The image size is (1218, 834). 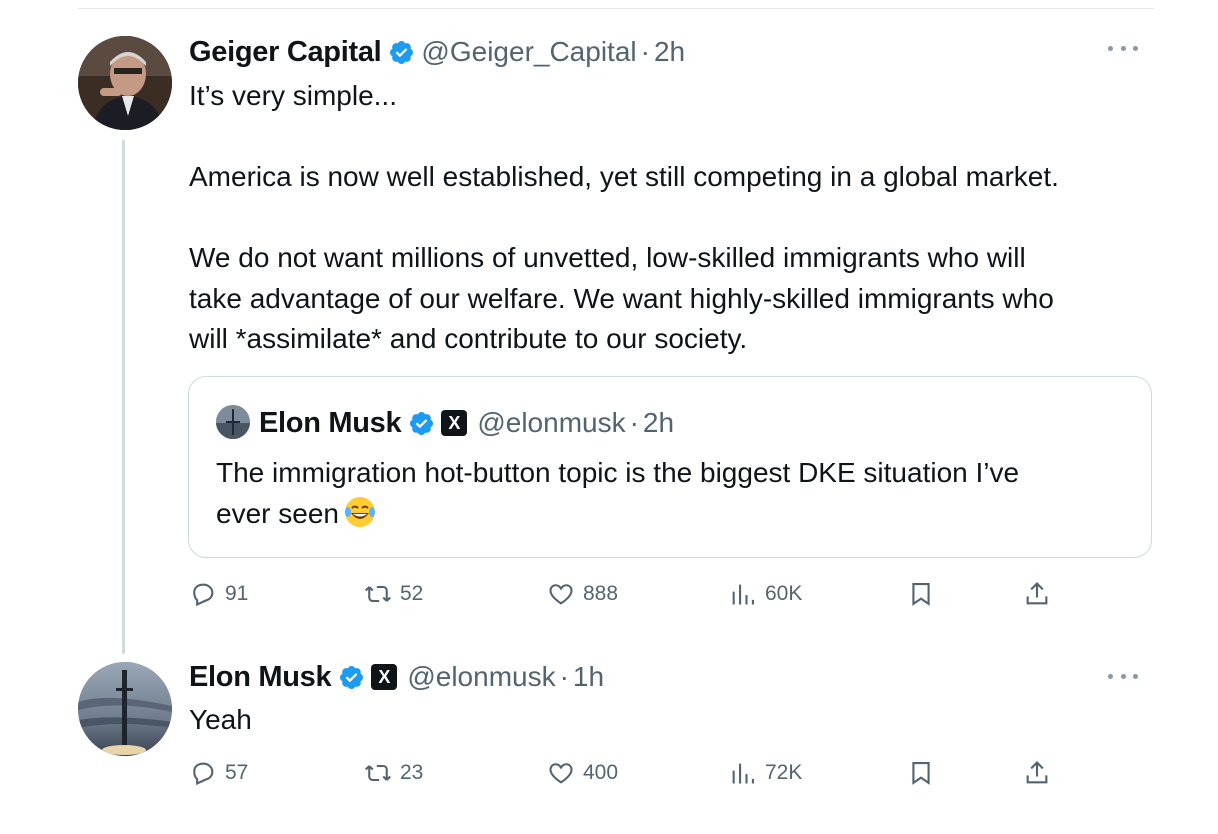 What do you see at coordinates (784, 772) in the screenshot?
I see `views-count: 72K` at bounding box center [784, 772].